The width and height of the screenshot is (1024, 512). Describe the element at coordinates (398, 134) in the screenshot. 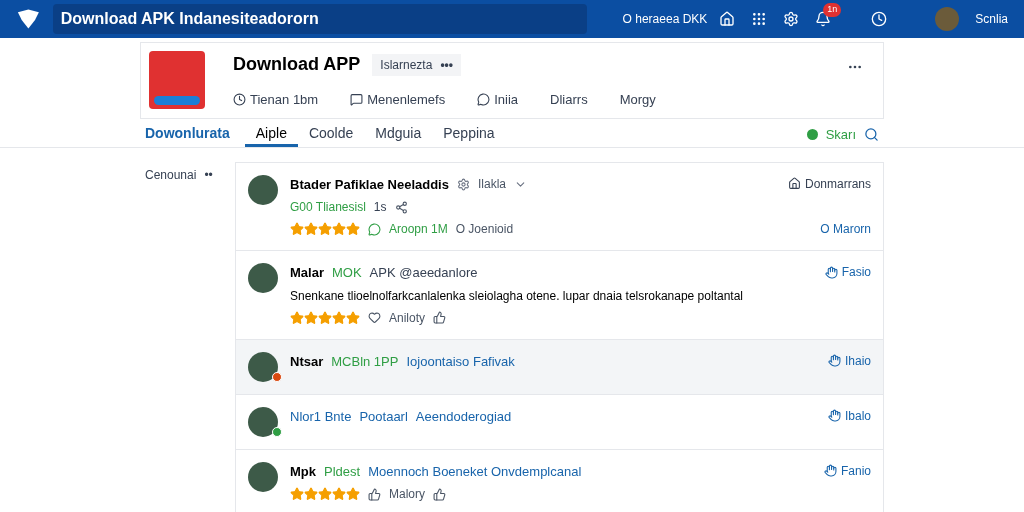

I see `nav-tab: Mdguia` at that location.